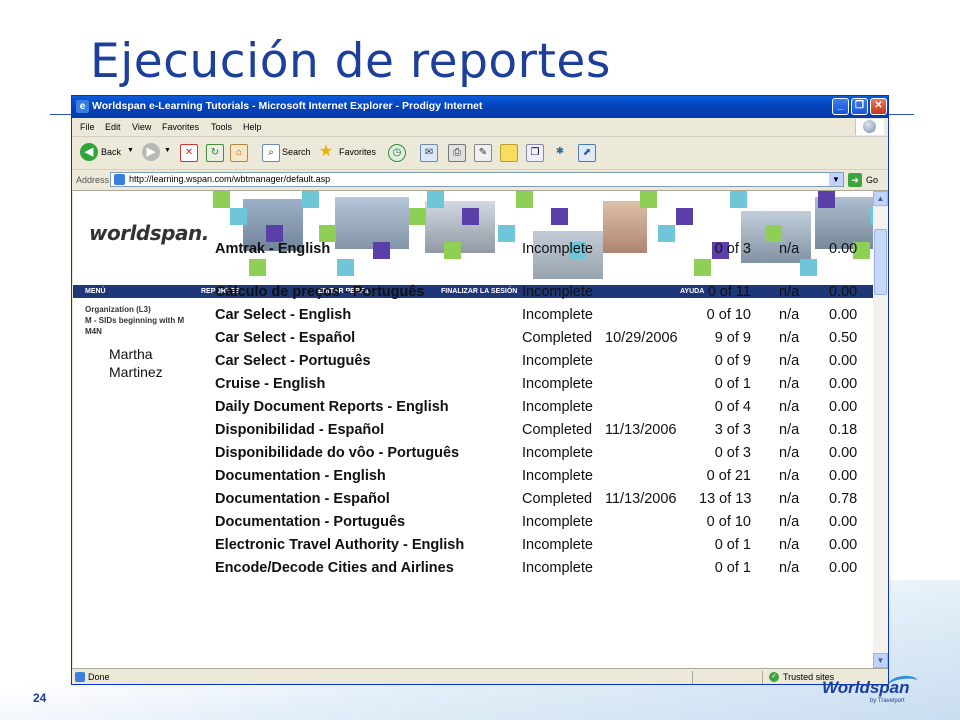 This screenshot has height=720, width=960. What do you see at coordinates (880, 198) in the screenshot?
I see `scroll-up-icon: ▲` at bounding box center [880, 198].